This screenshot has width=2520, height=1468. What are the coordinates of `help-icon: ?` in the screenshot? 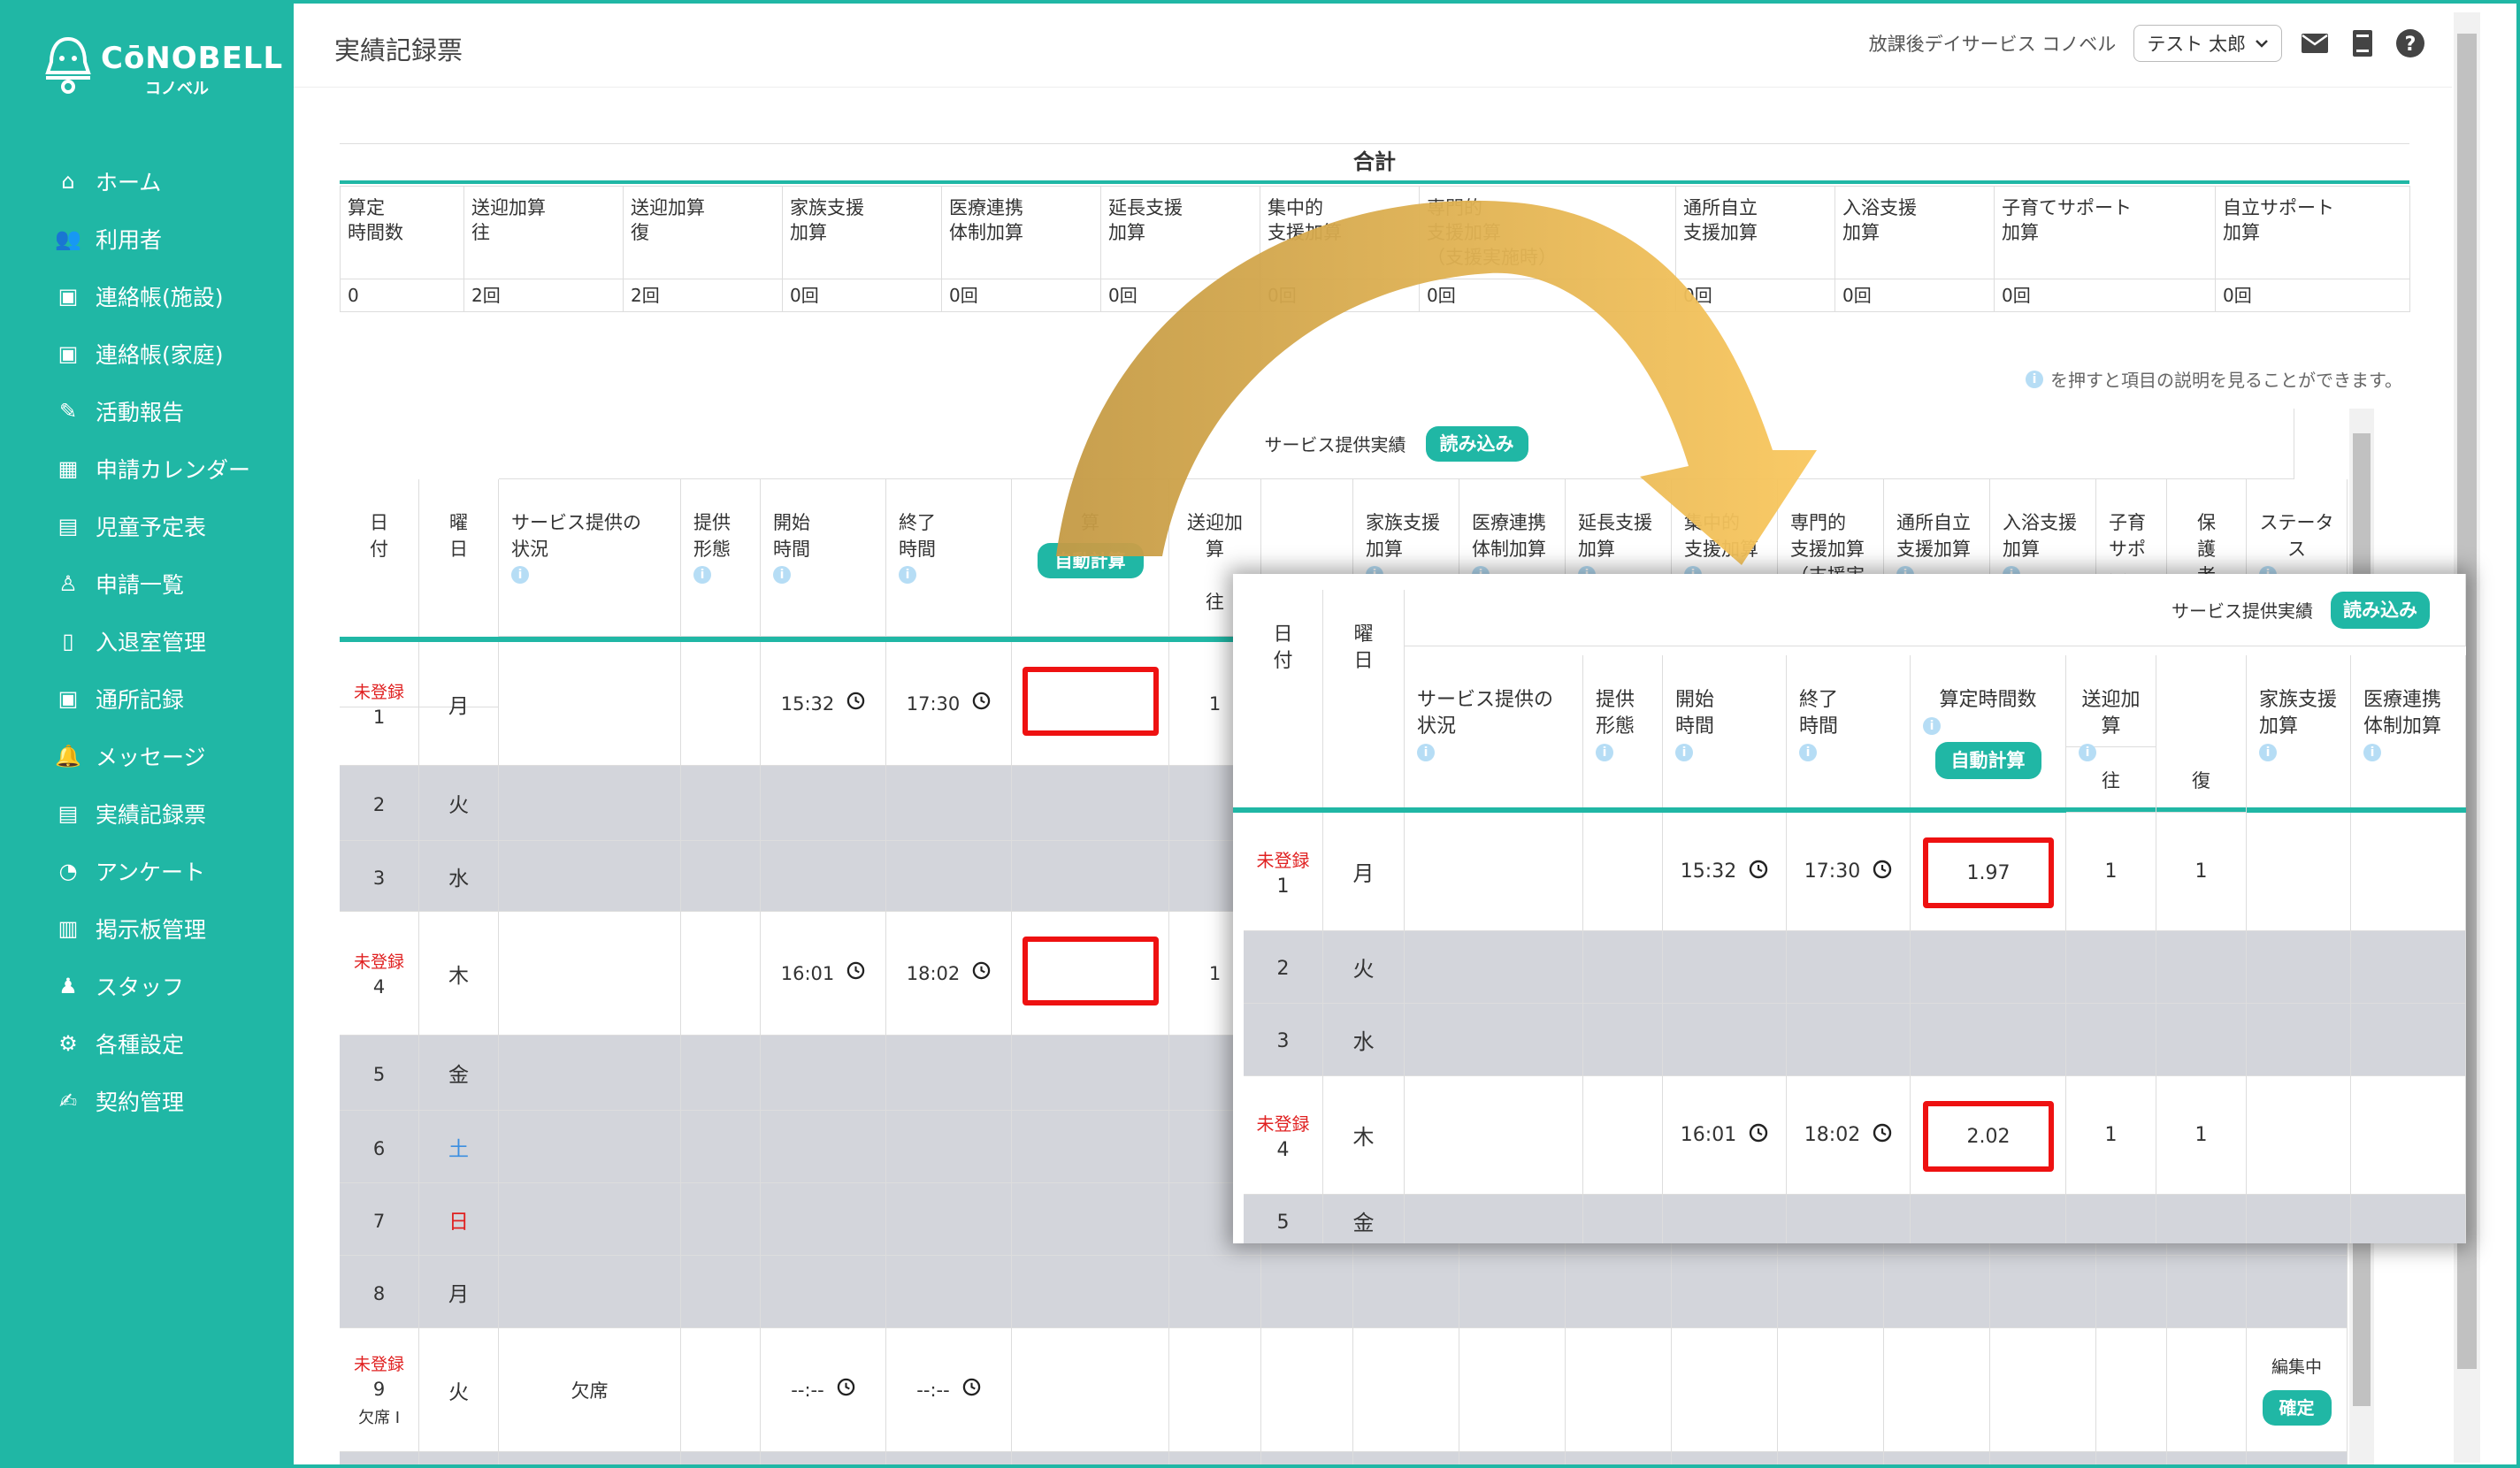 It's located at (2410, 43).